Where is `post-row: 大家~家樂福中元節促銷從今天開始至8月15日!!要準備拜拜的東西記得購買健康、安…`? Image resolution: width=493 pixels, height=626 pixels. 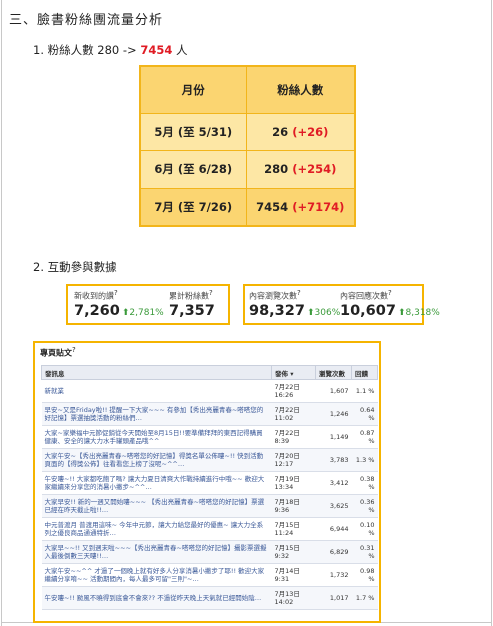
post-row: 大家~家樂福中元節促銷從今天開始至8月15日!!要準備拜拜的東西記得購買健康、安… is located at coordinates (209, 437).